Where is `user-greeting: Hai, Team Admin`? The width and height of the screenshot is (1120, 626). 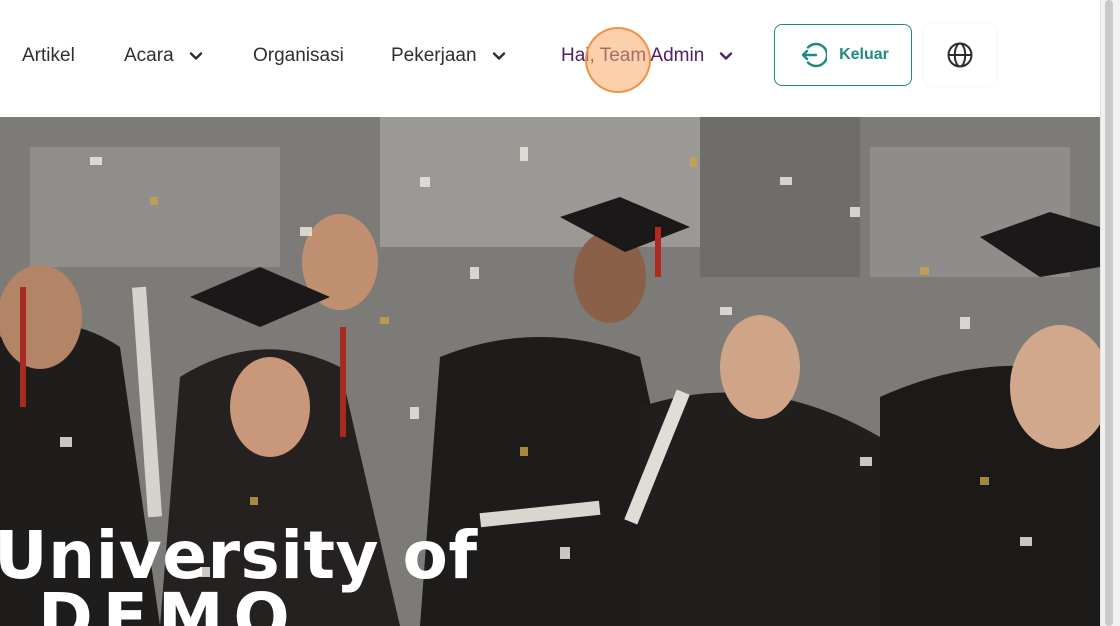
user-greeting: Hai, Team Admin is located at coordinates (633, 55).